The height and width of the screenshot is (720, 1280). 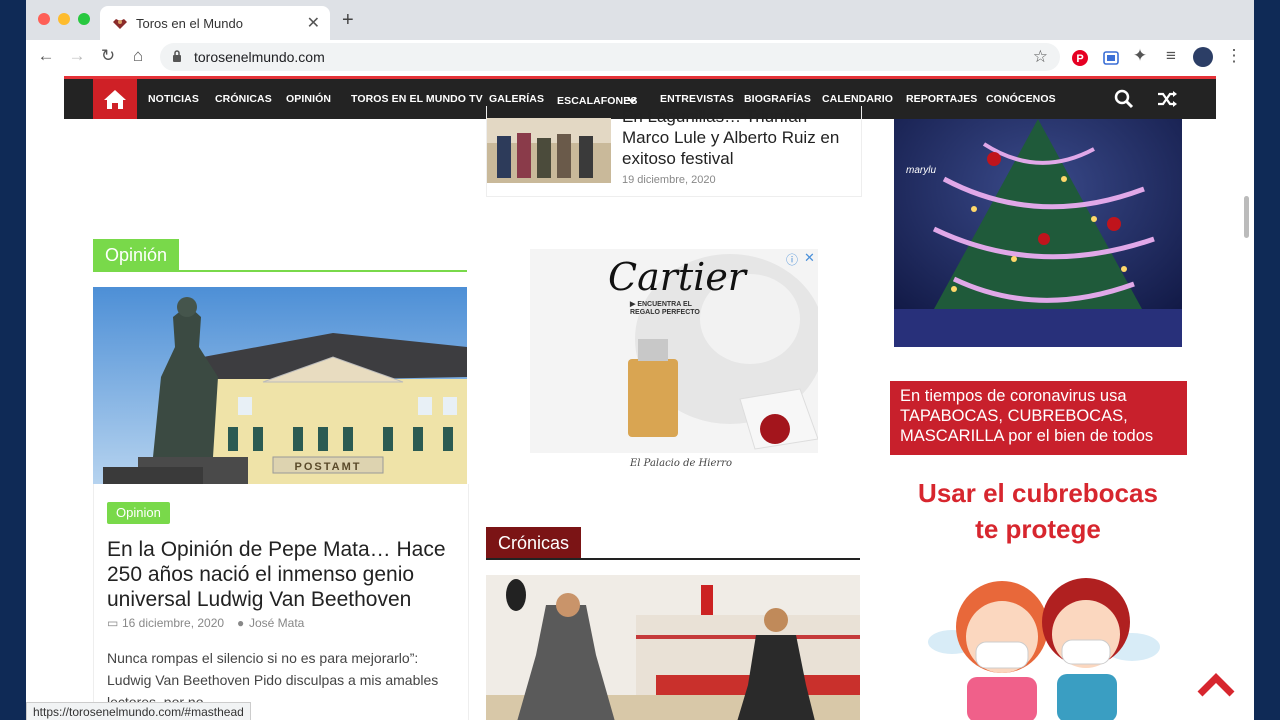 What do you see at coordinates (173, 99) in the screenshot?
I see `nav-noticias: NOTICIAS` at bounding box center [173, 99].